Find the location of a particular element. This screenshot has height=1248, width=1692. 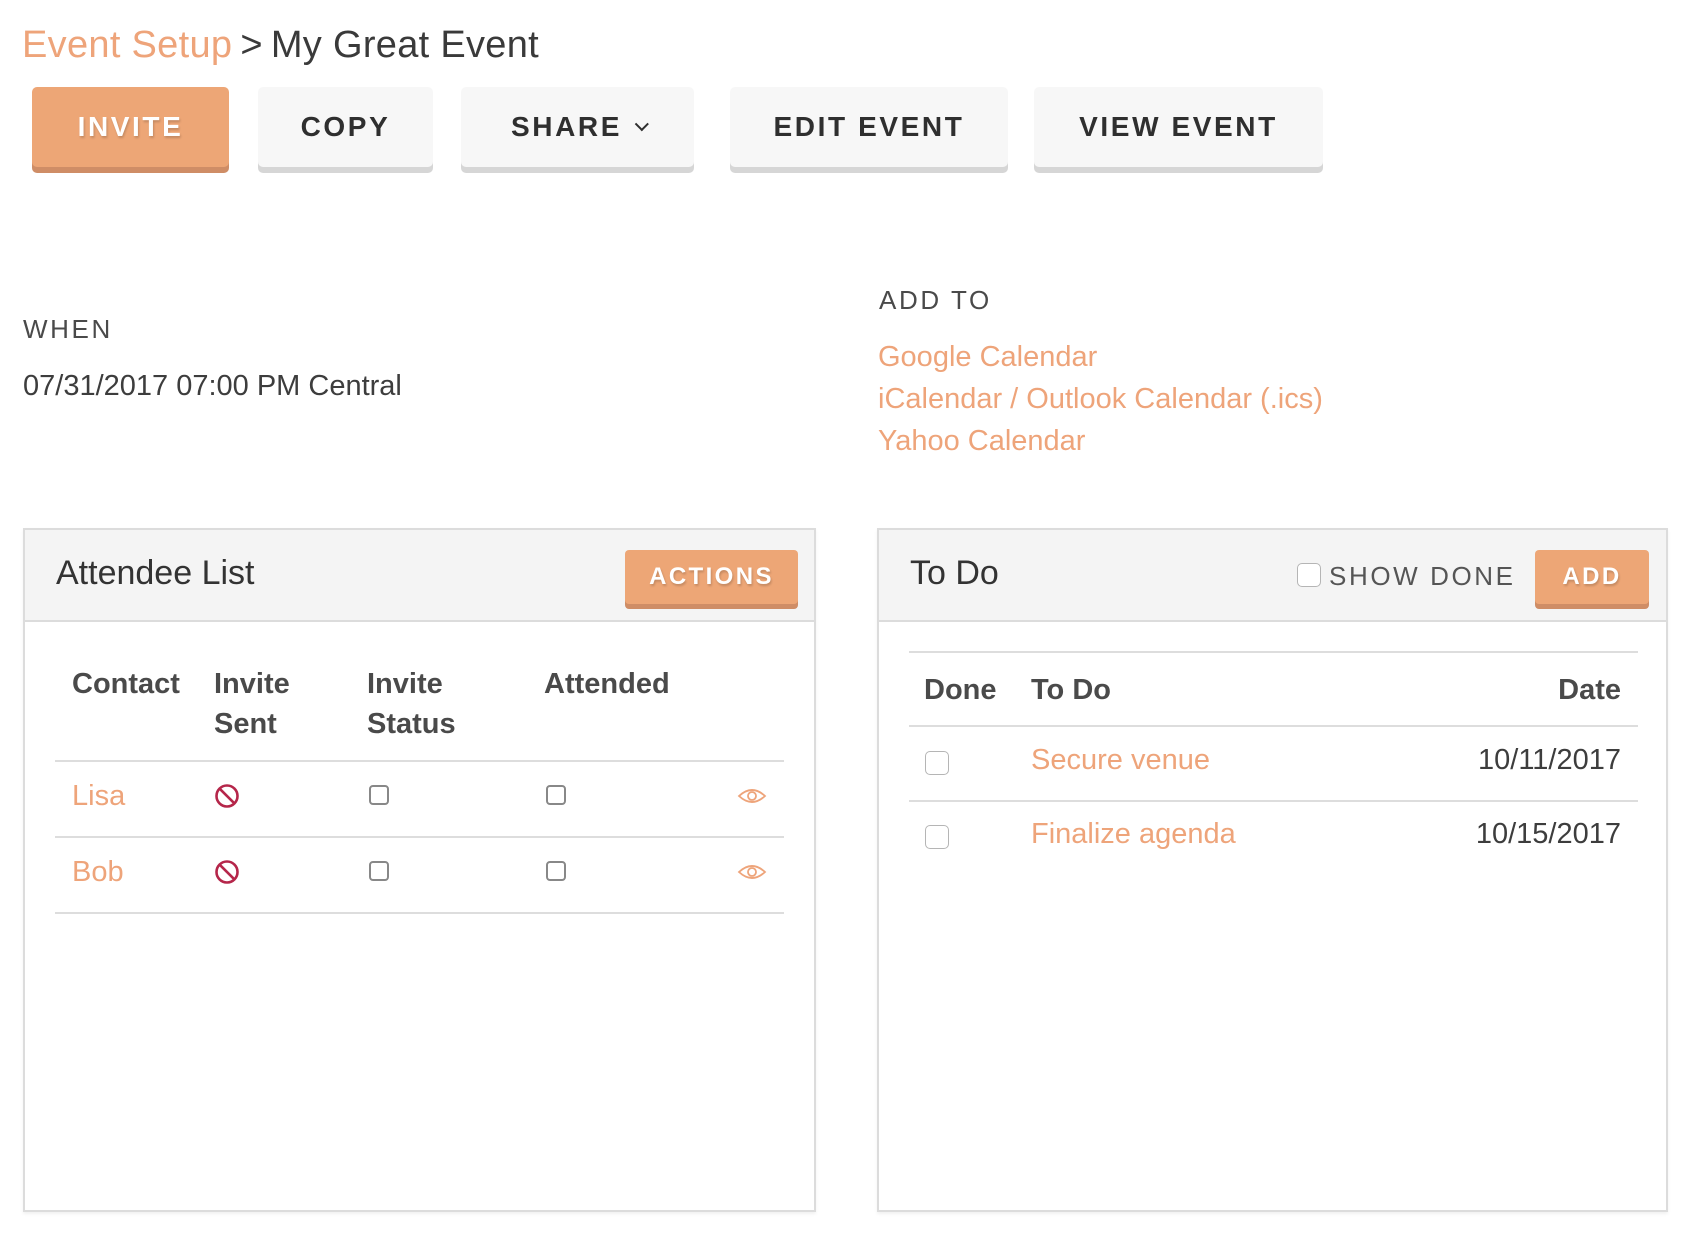

add-to-label: ADD TO is located at coordinates (935, 300).